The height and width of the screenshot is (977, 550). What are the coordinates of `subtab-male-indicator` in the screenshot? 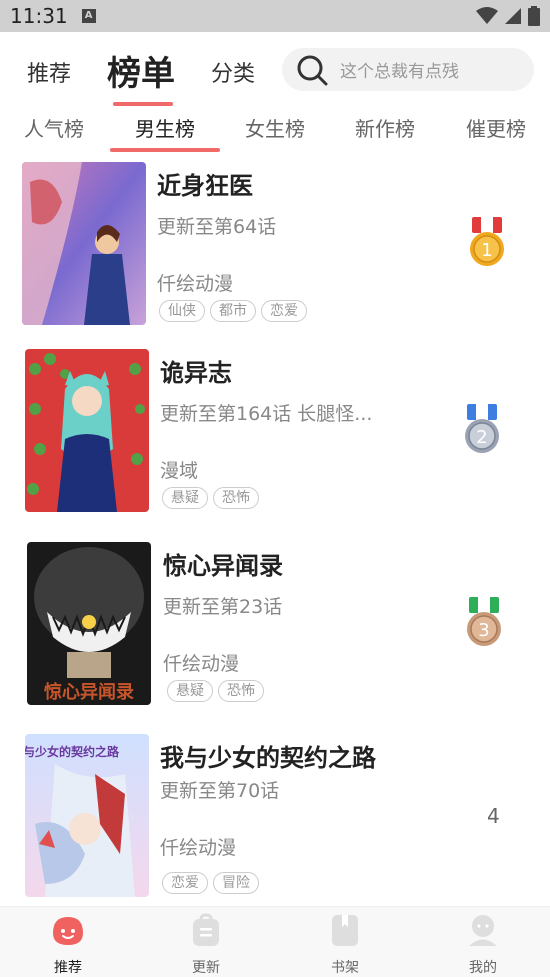 It's located at (165, 150).